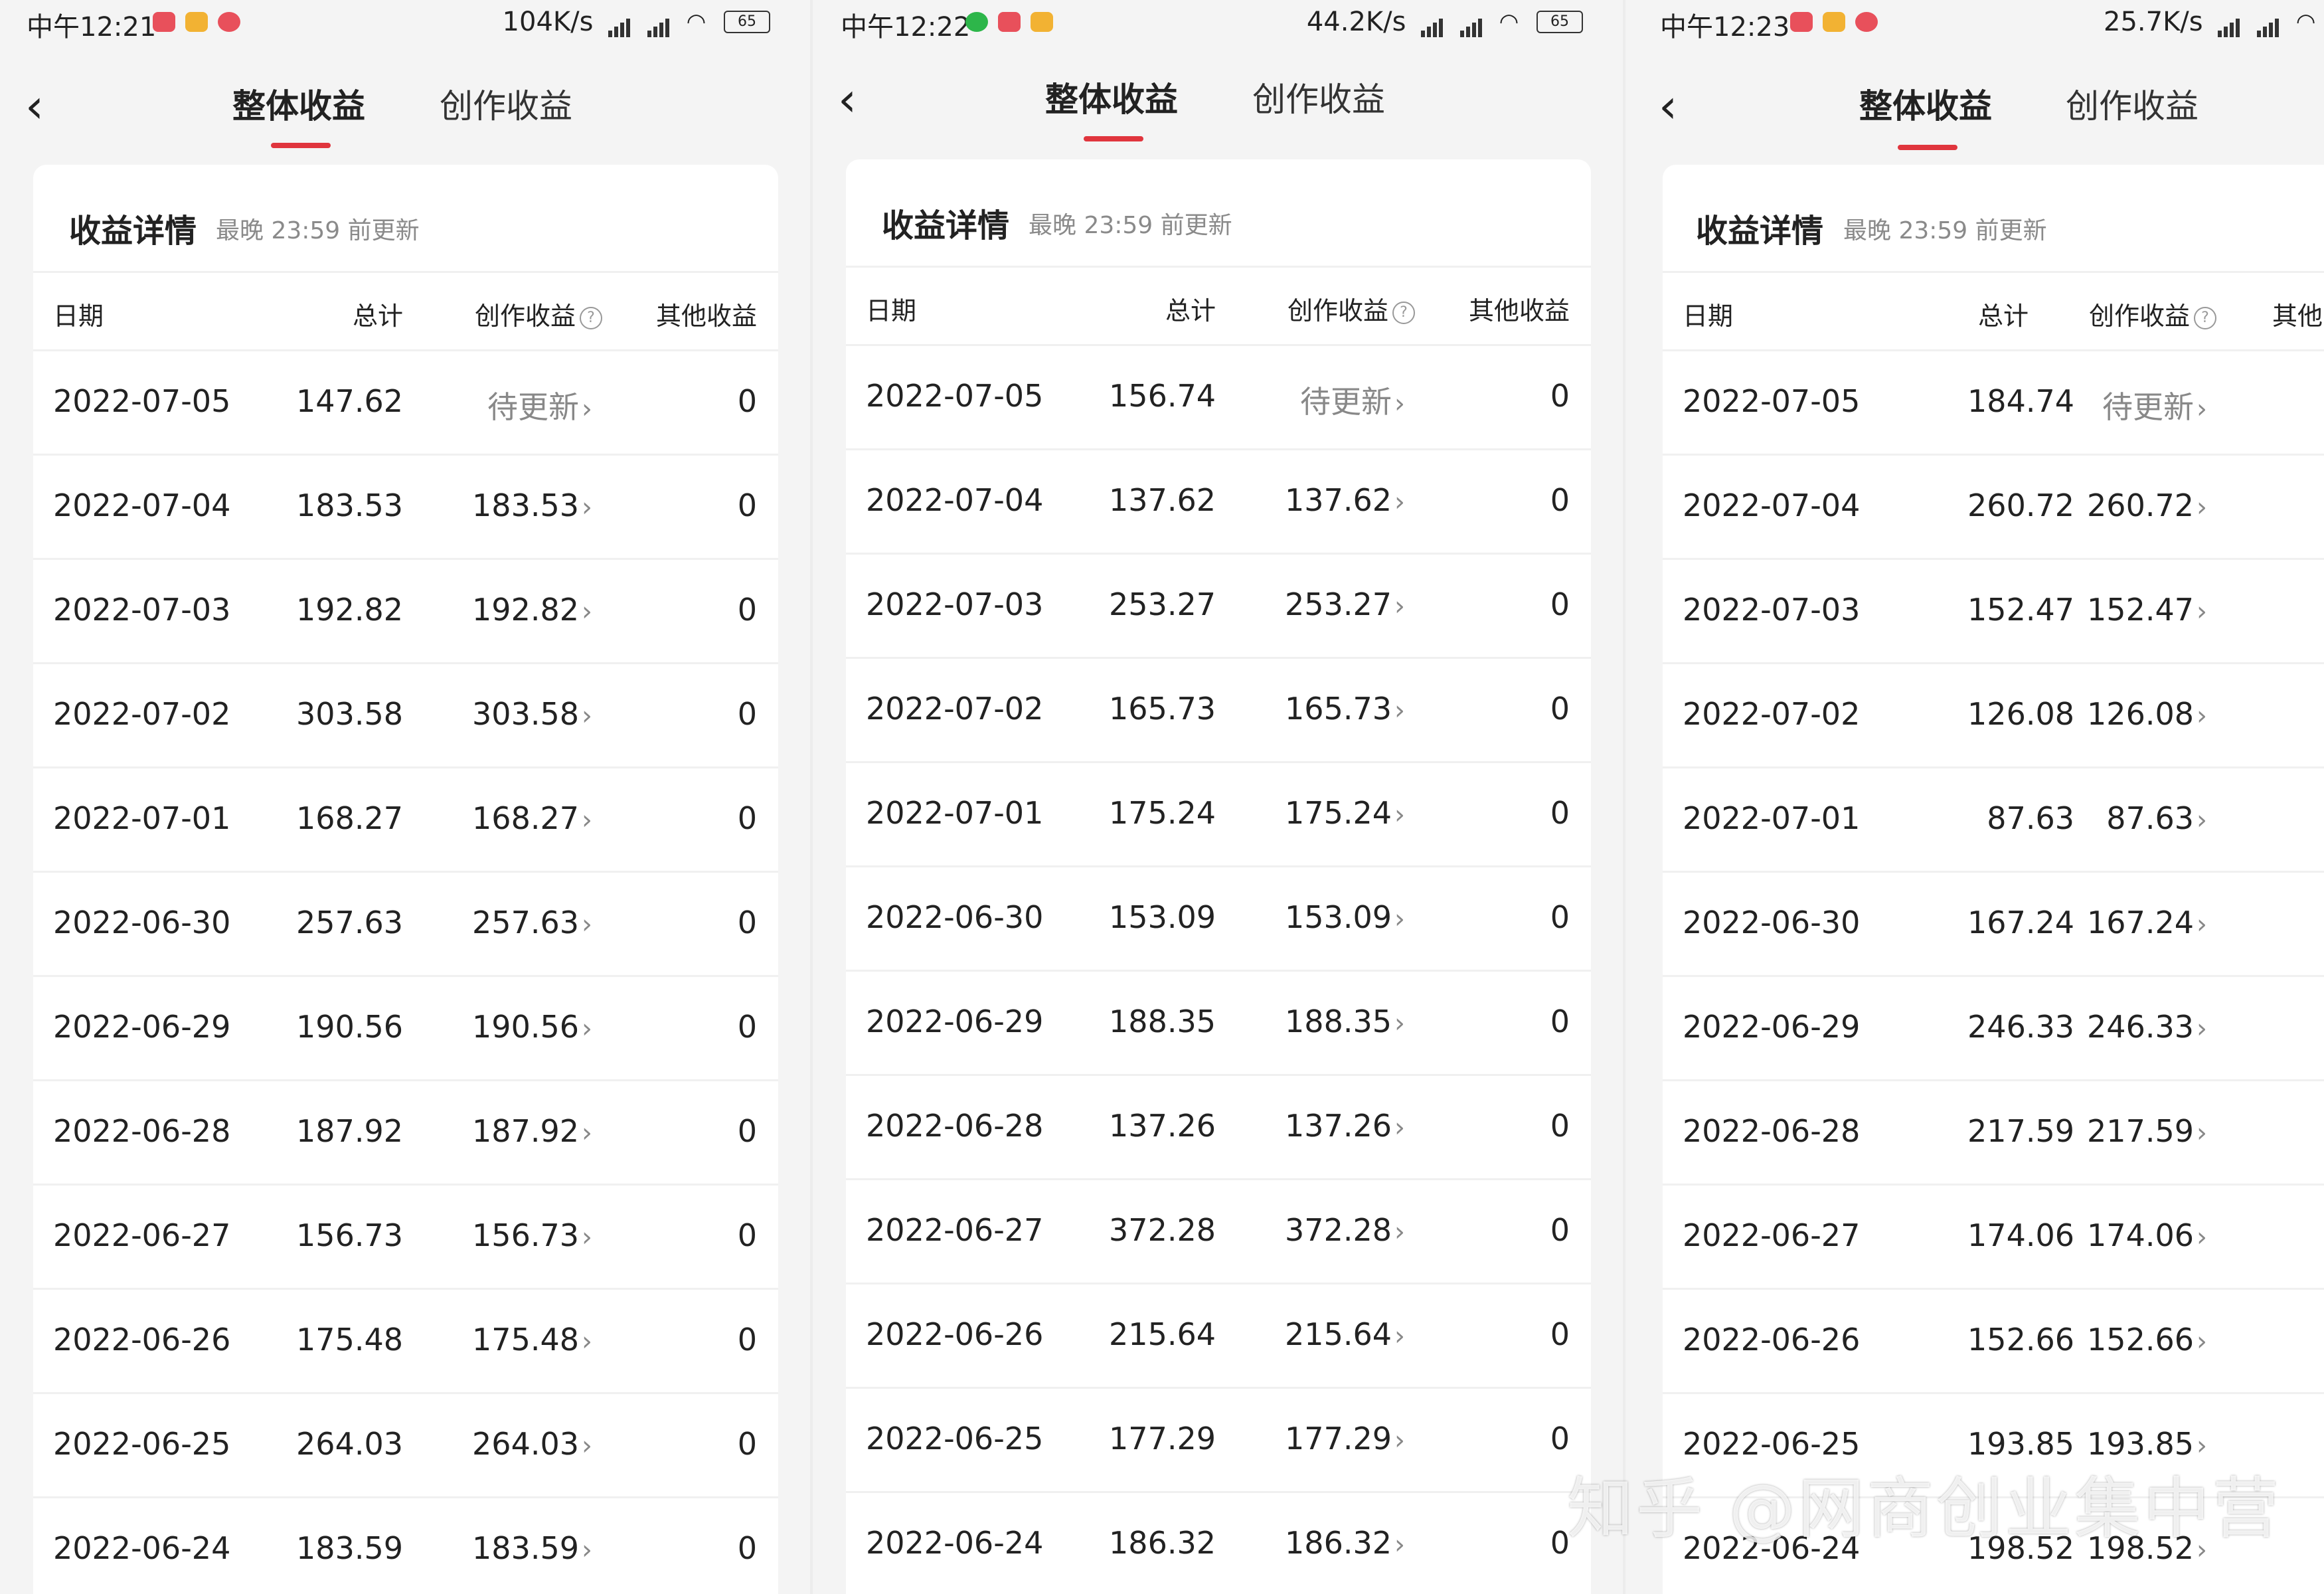  Describe the element at coordinates (2120, 610) in the screenshot. I see `row-creation-income: 152.47 ›` at that location.